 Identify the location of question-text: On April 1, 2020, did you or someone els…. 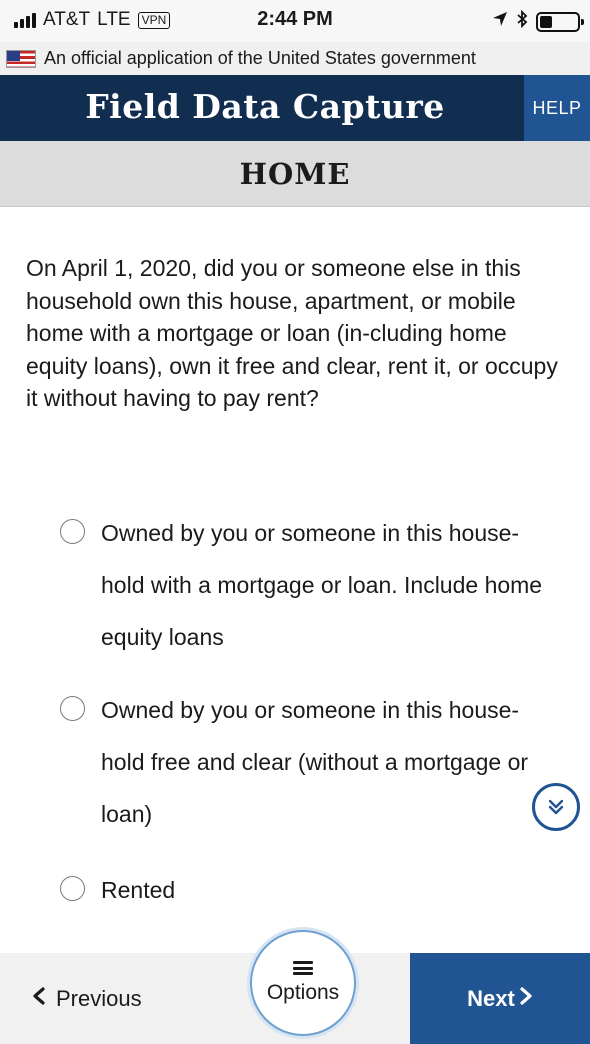
(292, 333).